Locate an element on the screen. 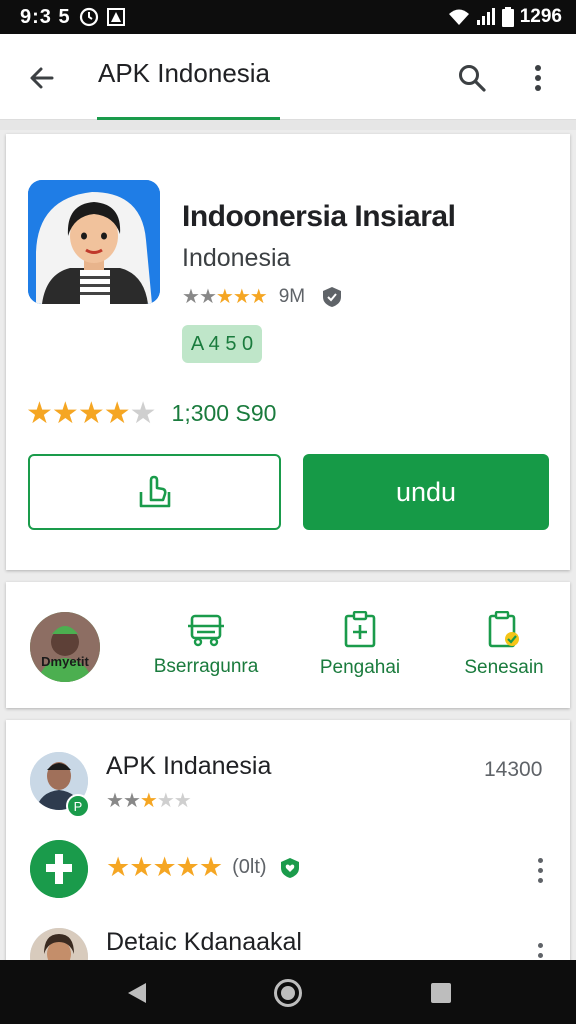  more-vert-icon is located at coordinates (538, 78).